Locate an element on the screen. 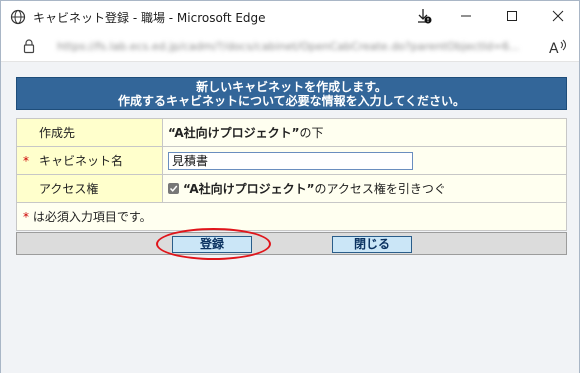 The width and height of the screenshot is (582, 375). access-rights-value-cell: “A社向けプロジェクト”のアクセス権を引きつぐ is located at coordinates (364, 188).